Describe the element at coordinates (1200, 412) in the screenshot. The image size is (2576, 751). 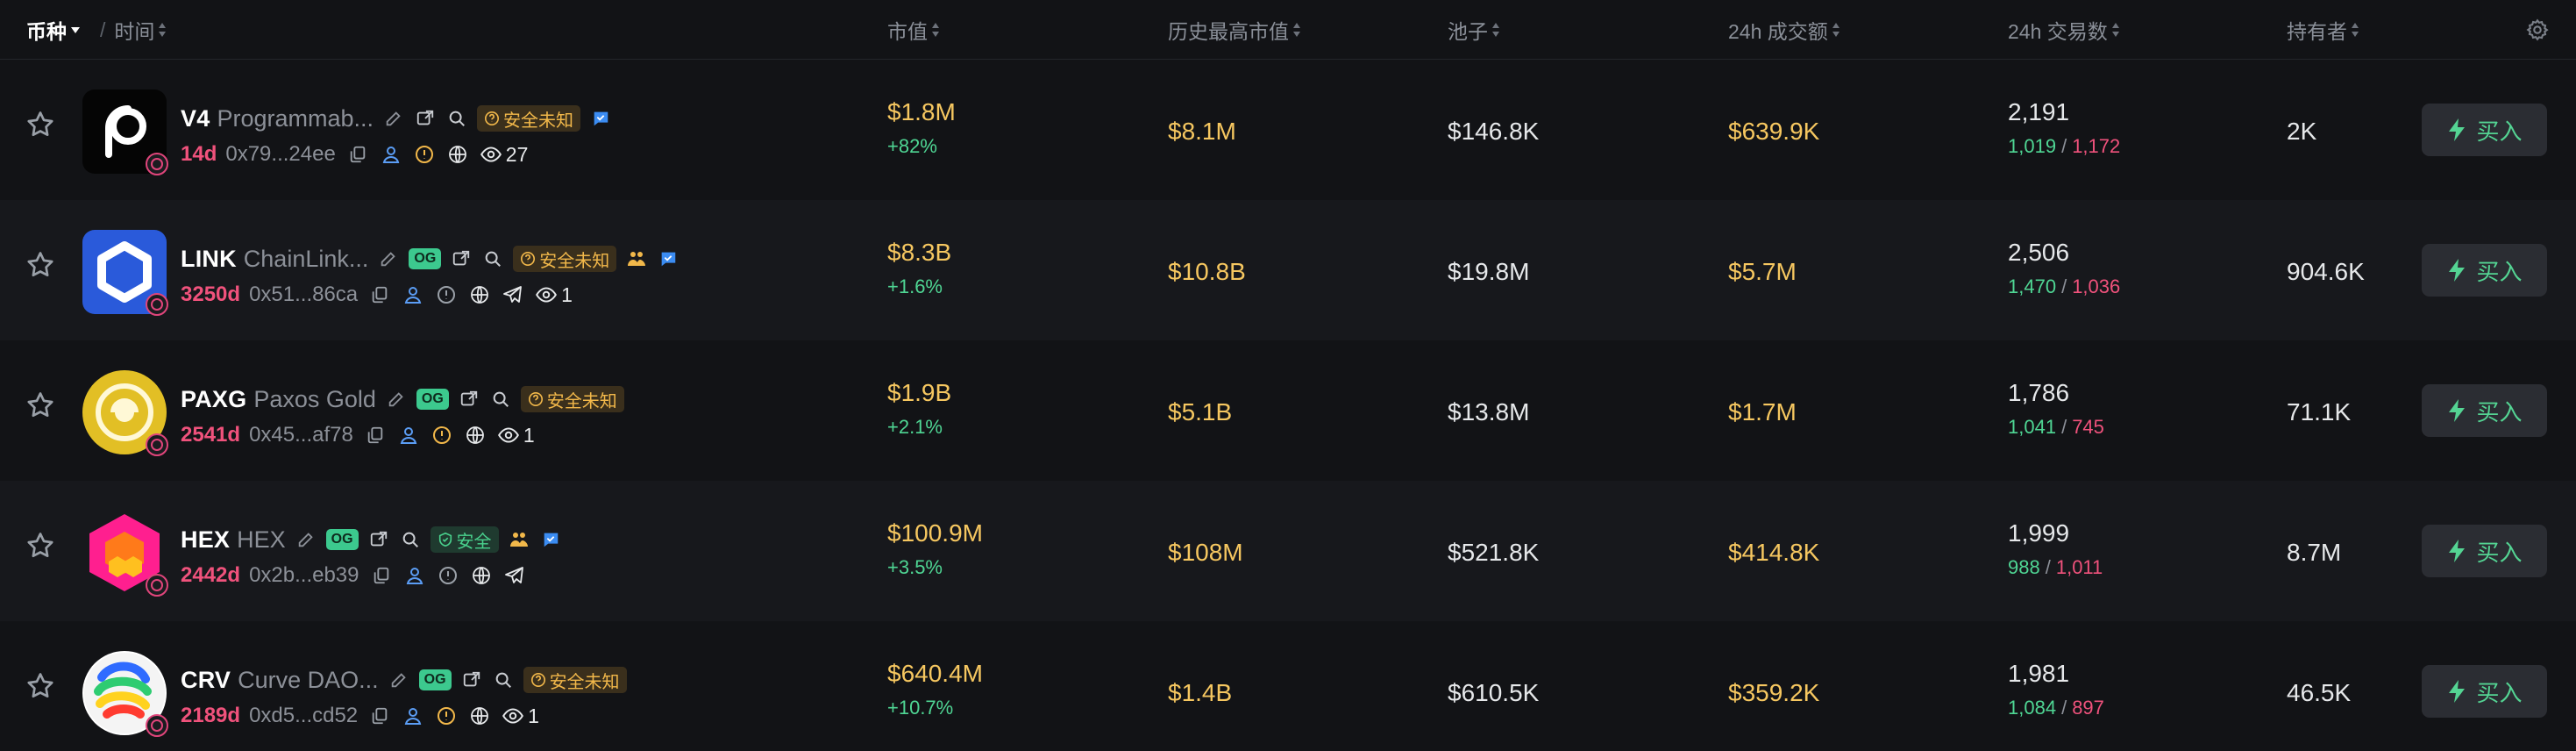
I see `ath-market-cap: $5.1B` at that location.